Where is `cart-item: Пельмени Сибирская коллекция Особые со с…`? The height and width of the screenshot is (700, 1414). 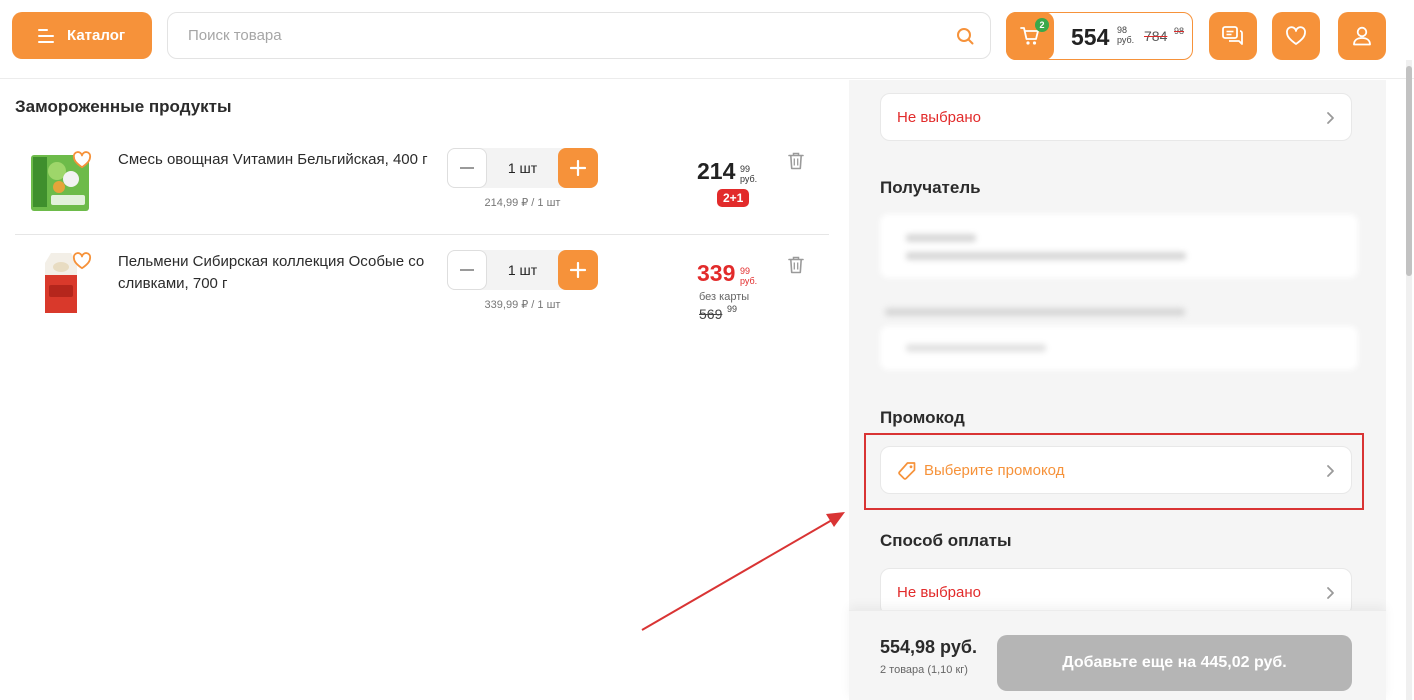 cart-item: Пельмени Сибирская коллекция Особые со с… is located at coordinates (422, 291).